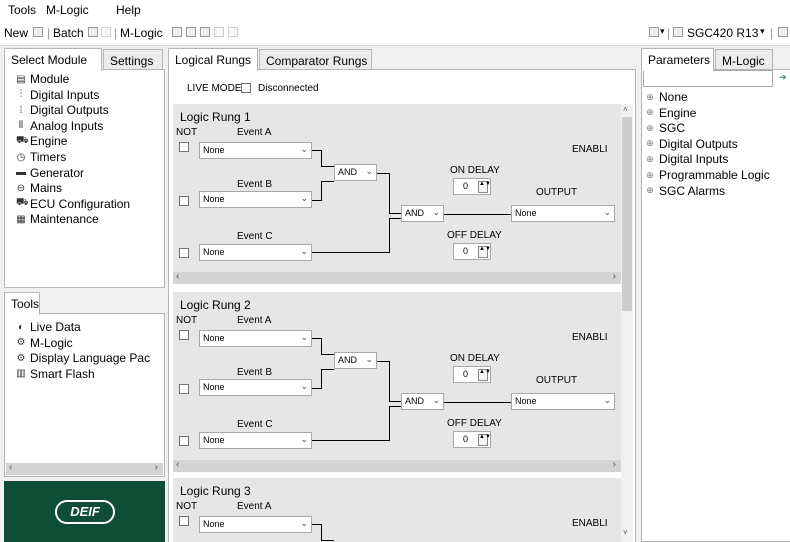  I want to click on rungs-vertical-scrollbar: ˄ ˅, so click(627, 323).